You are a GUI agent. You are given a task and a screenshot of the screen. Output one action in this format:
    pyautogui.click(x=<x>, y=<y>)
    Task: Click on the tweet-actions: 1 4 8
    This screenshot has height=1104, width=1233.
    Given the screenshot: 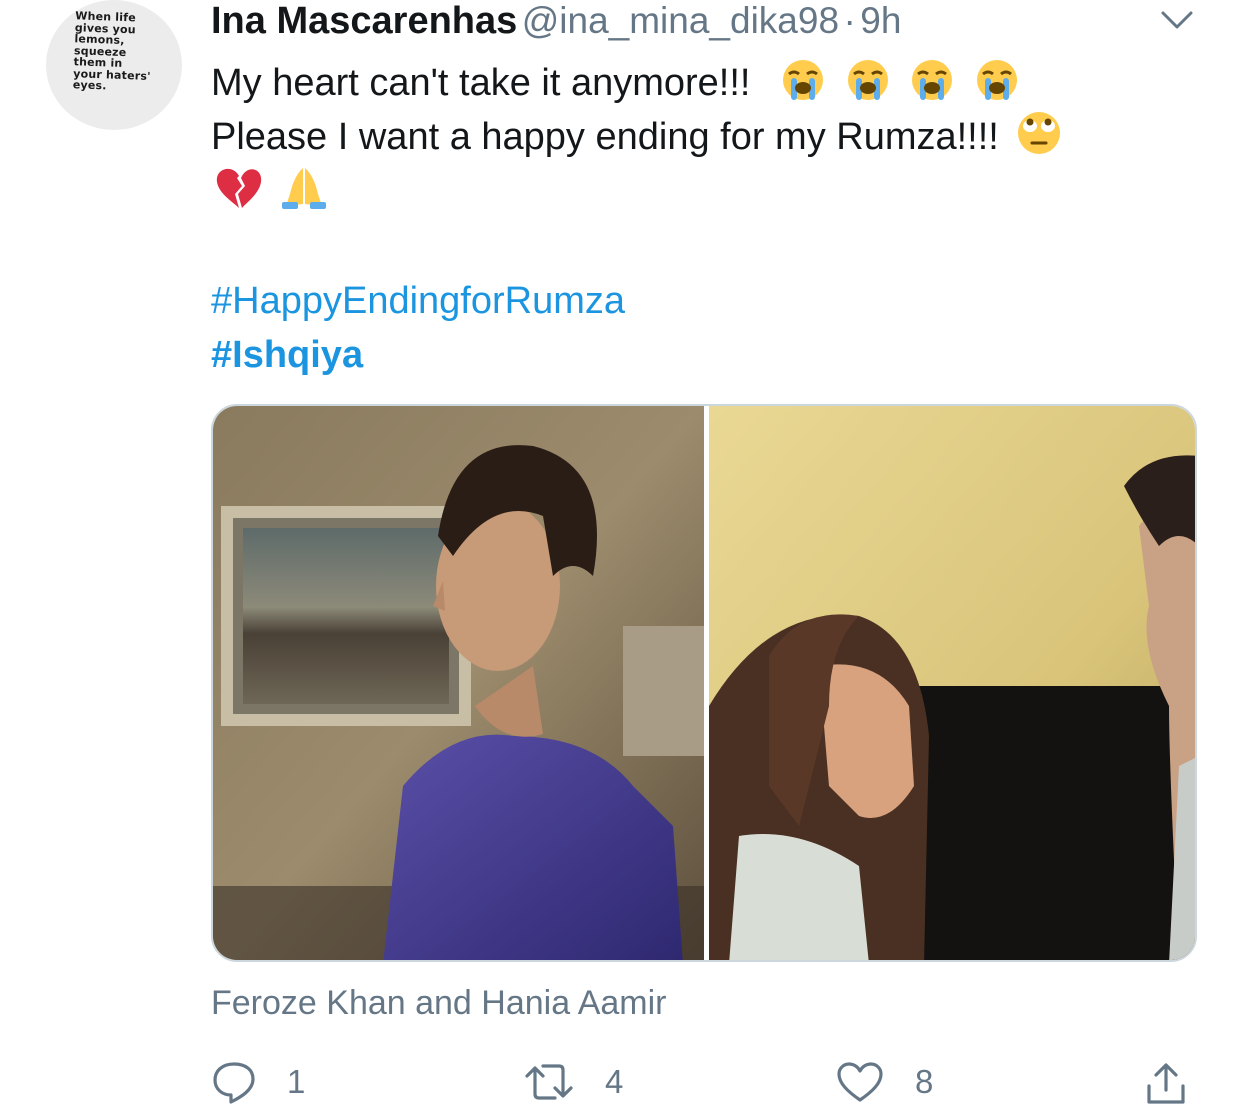 What is the action you would take?
    pyautogui.click(x=703, y=1082)
    